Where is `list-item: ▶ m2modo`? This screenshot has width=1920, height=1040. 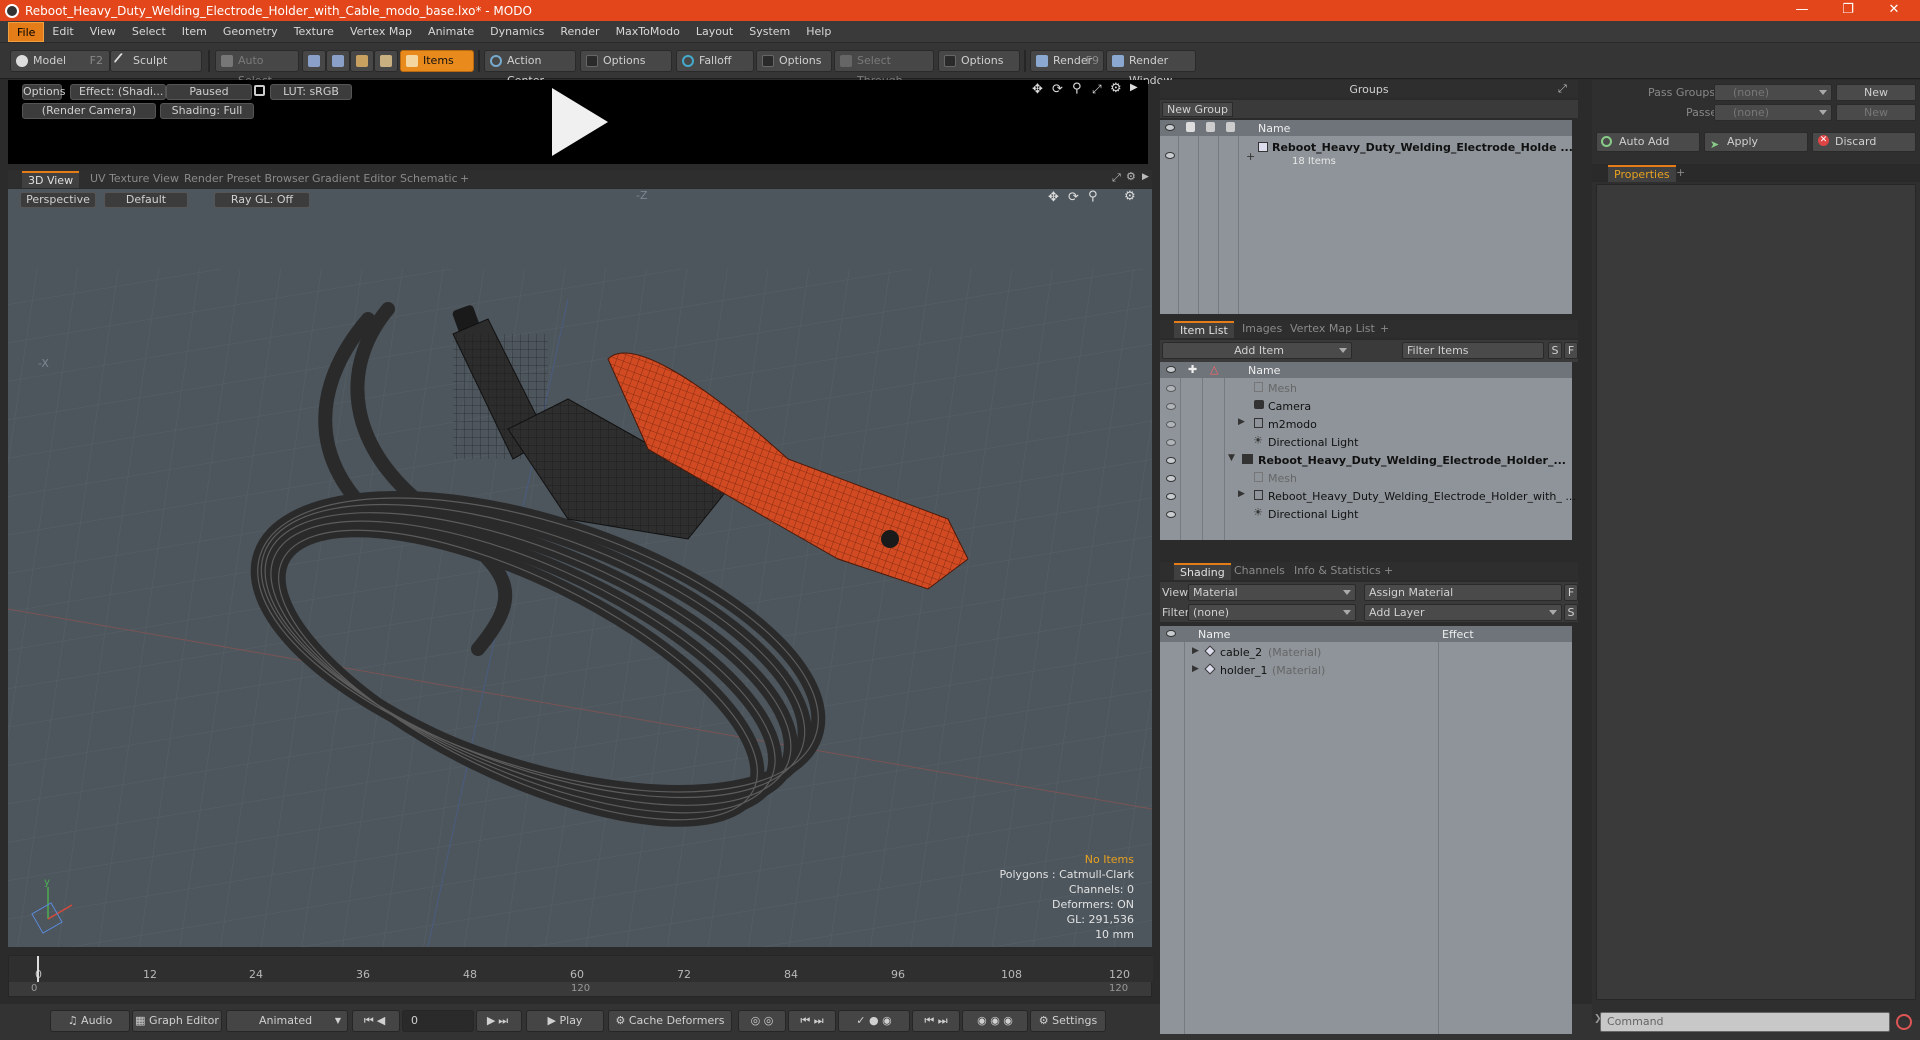 list-item: ▶ m2modo is located at coordinates (1366, 425).